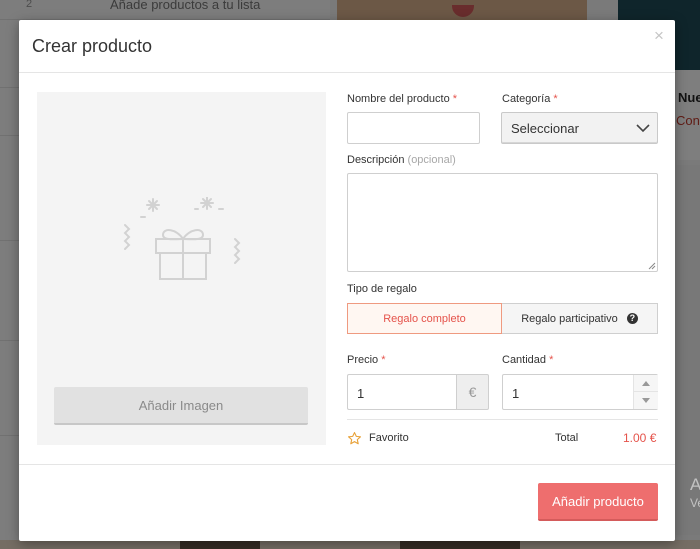 Image resolution: width=700 pixels, height=549 pixels. Describe the element at coordinates (502, 419) in the screenshot. I see `divider` at that location.